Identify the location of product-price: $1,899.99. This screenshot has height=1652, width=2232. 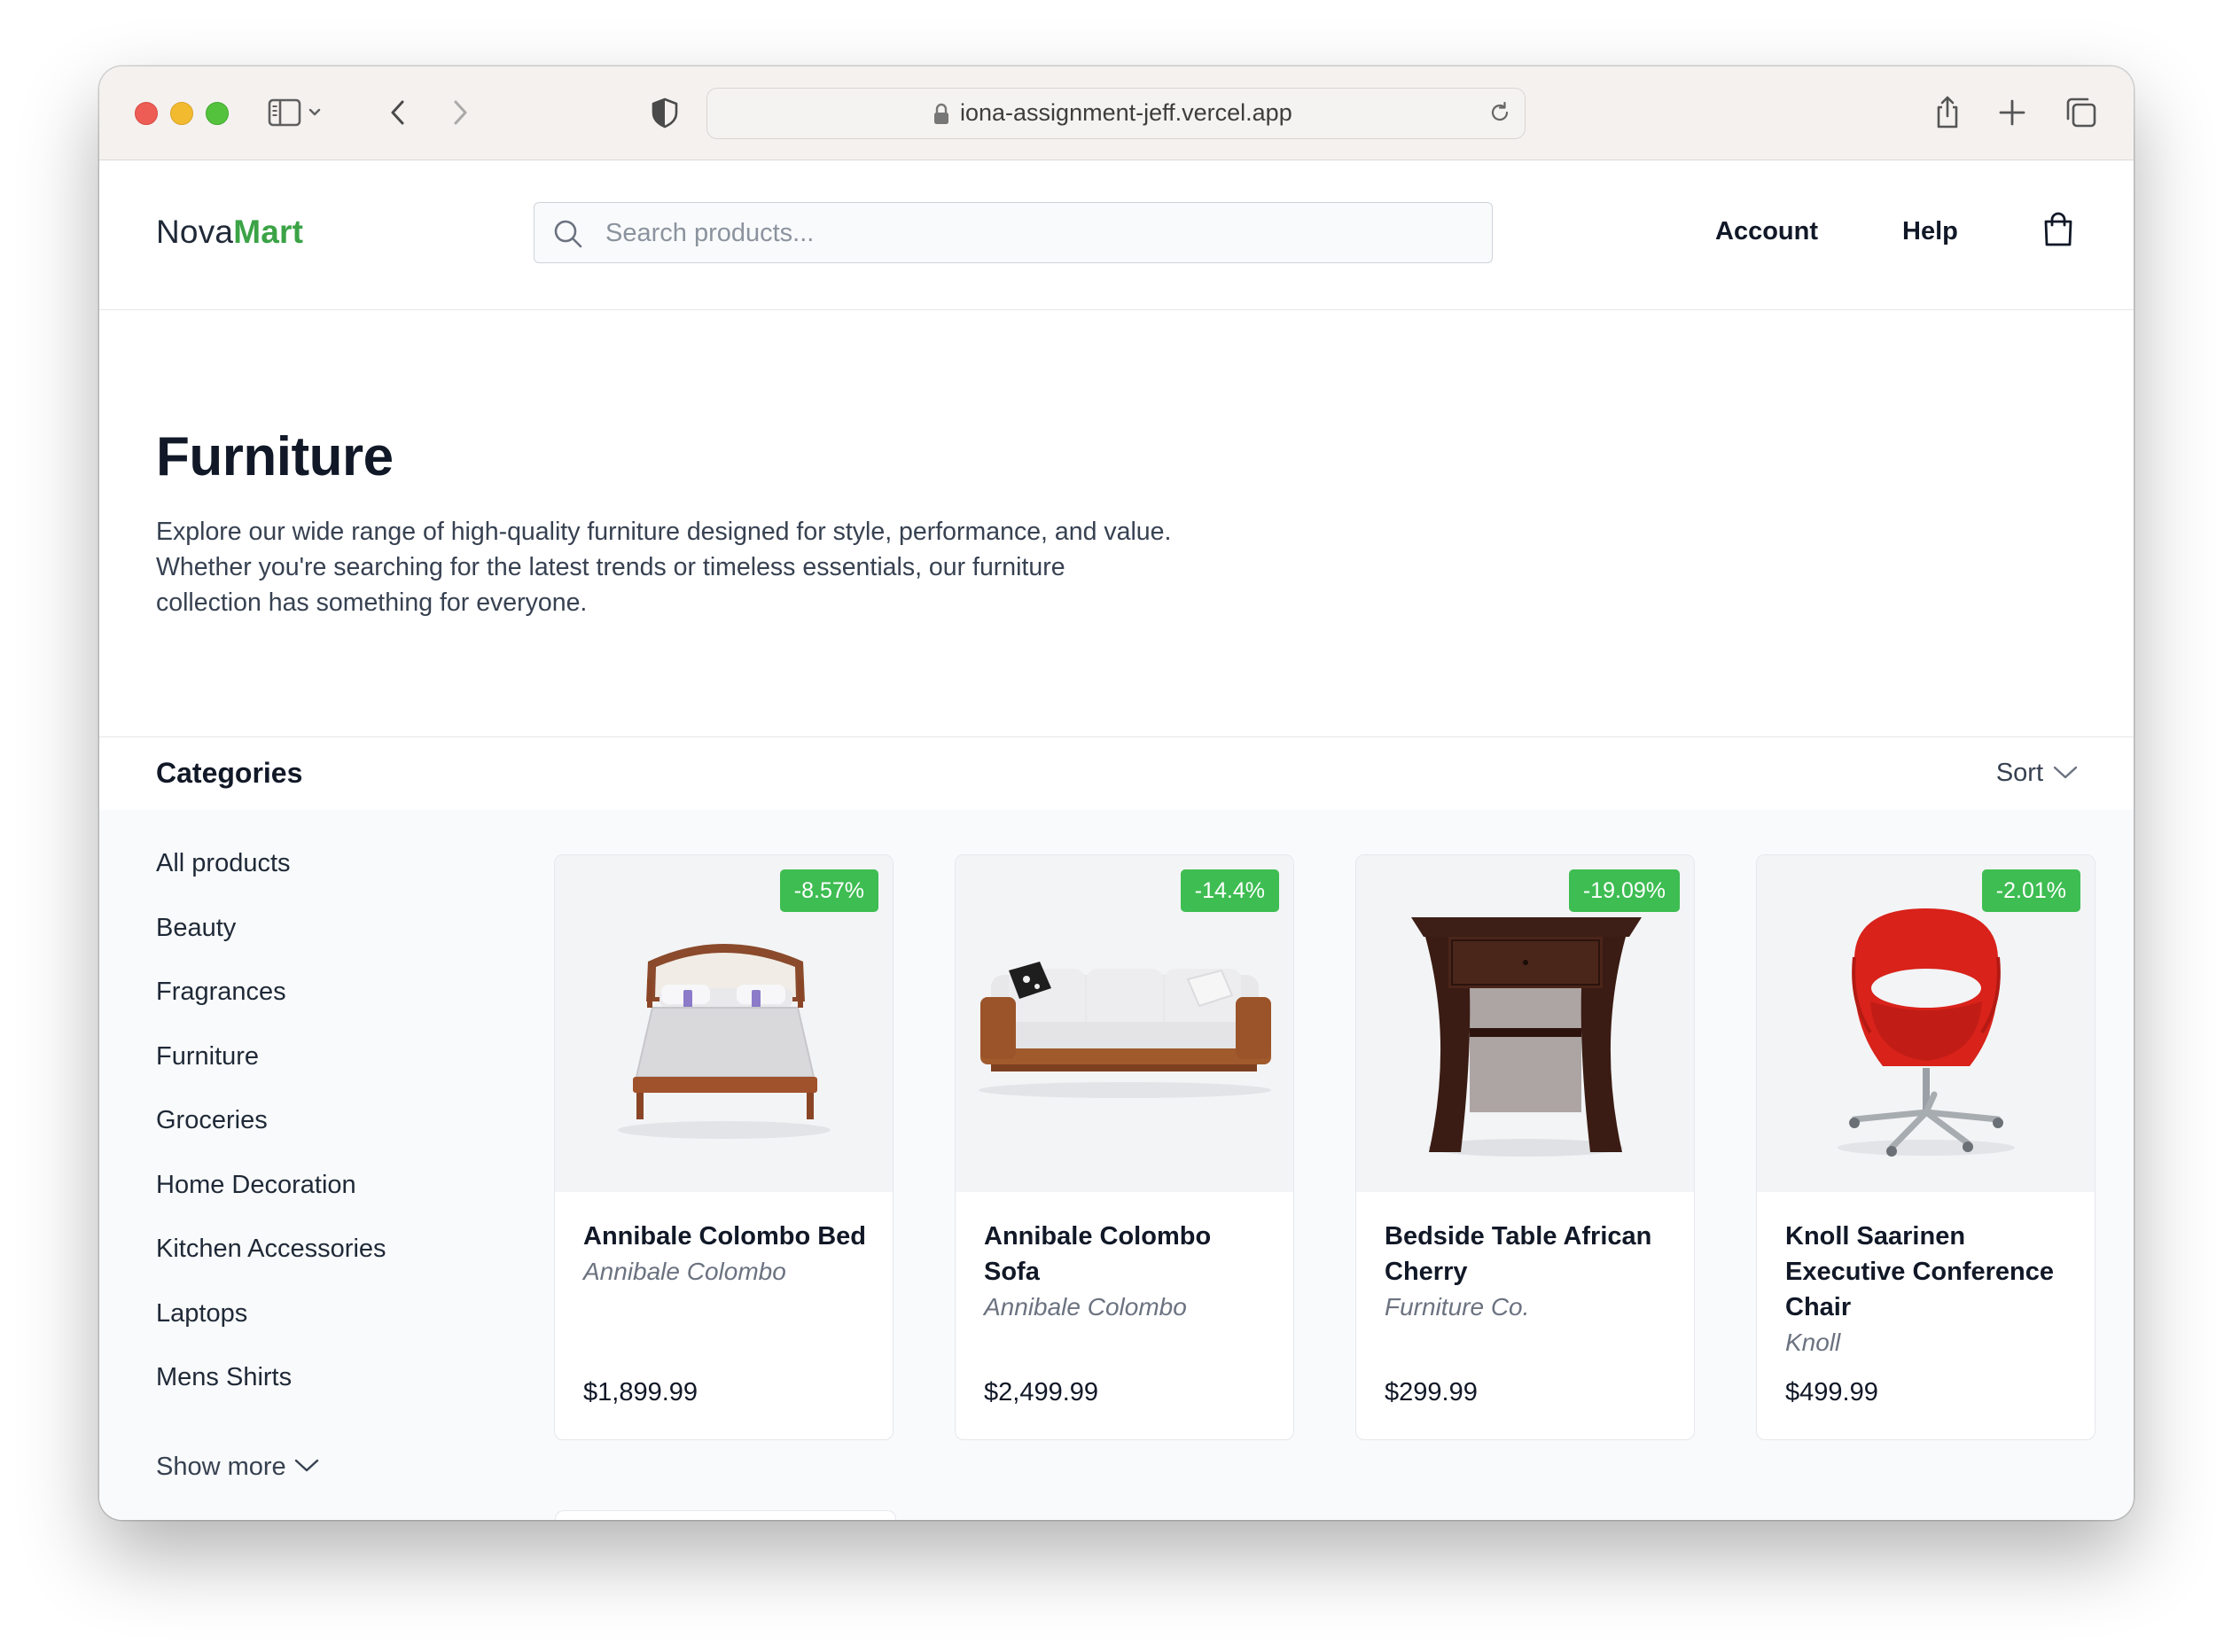
(640, 1392).